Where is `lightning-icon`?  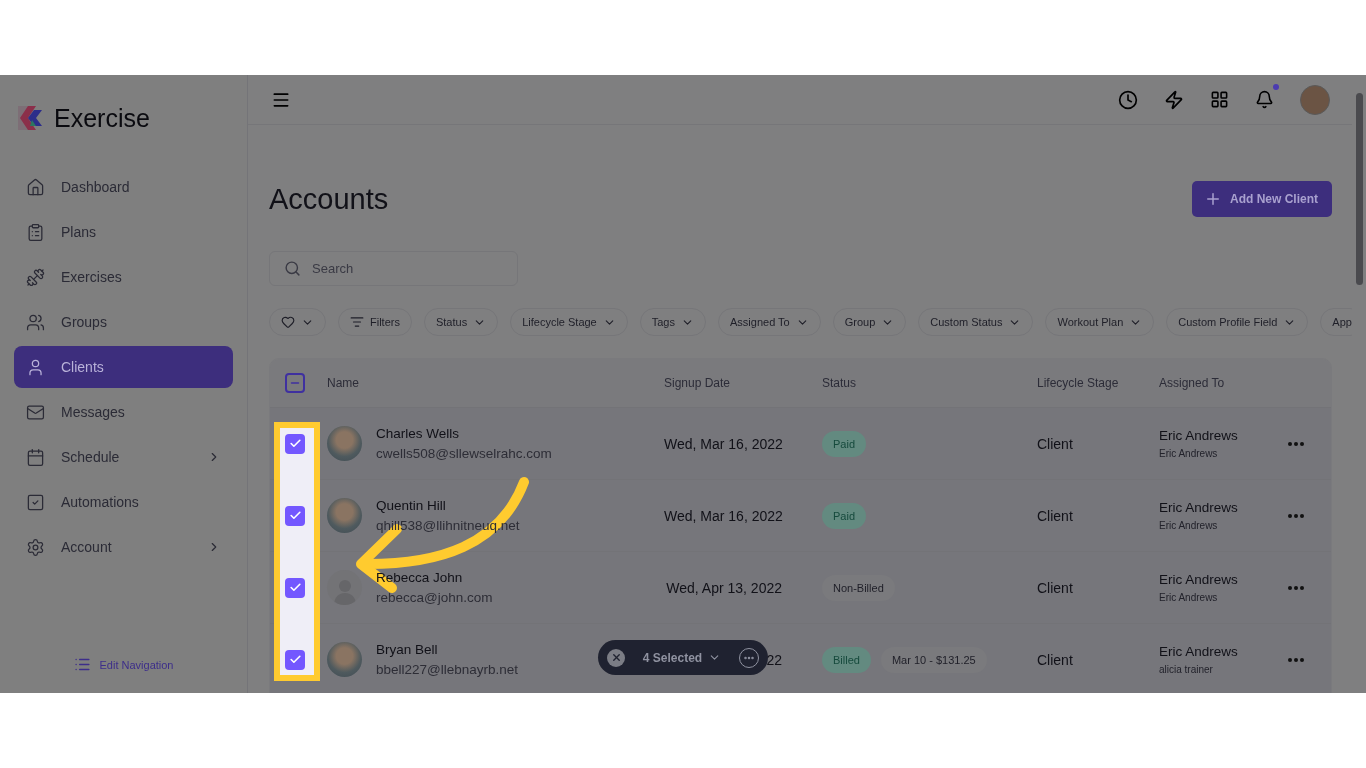 lightning-icon is located at coordinates (1174, 99).